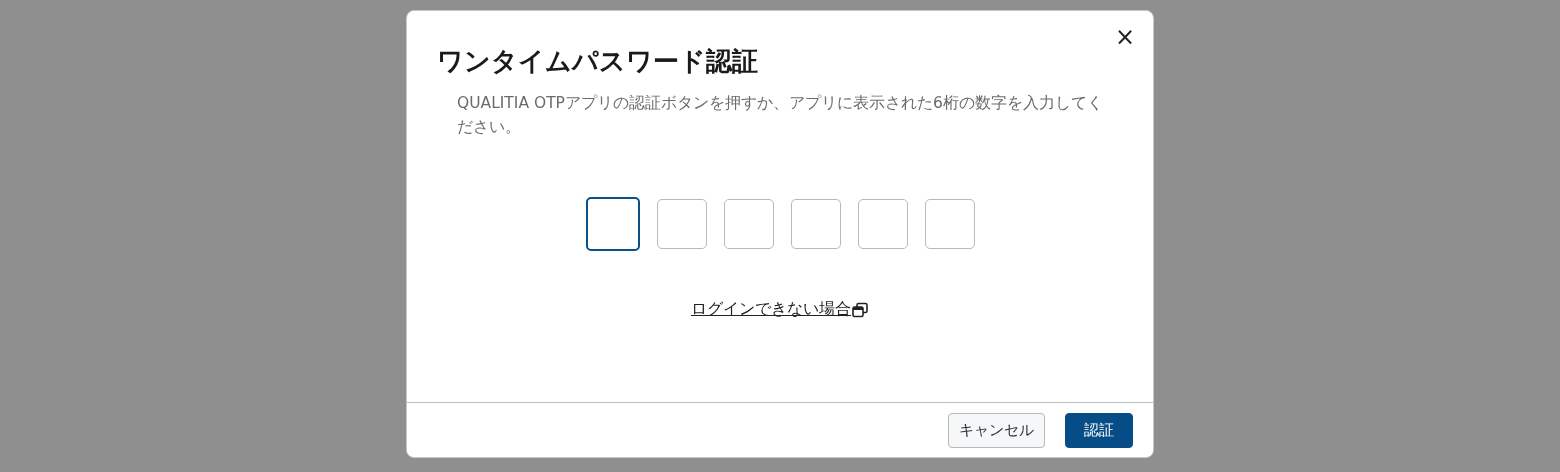 The height and width of the screenshot is (472, 1560). What do you see at coordinates (1099, 430) in the screenshot?
I see `confirm-button: 認証` at bounding box center [1099, 430].